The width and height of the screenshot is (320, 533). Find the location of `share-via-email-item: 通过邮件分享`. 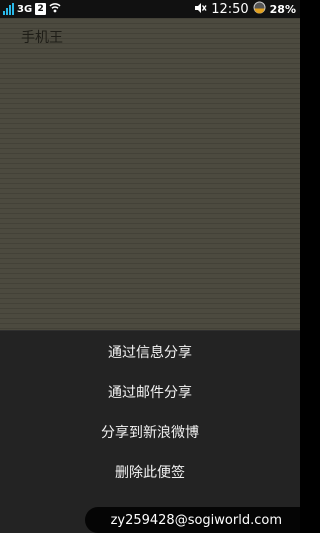

share-via-email-item: 通过邮件分享 is located at coordinates (150, 392).